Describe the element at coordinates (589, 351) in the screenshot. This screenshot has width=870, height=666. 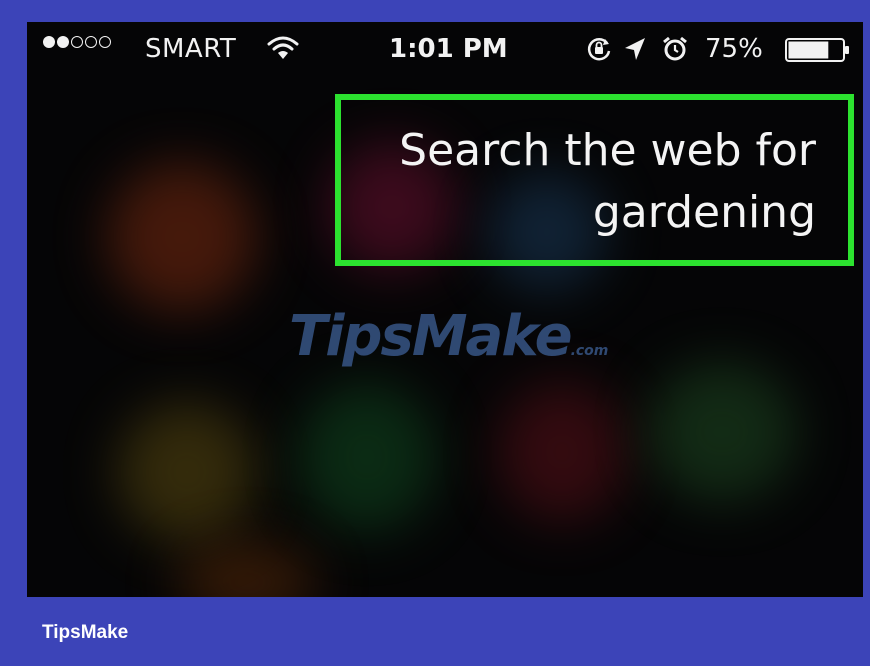
I see `watermark-suffix: .com` at that location.